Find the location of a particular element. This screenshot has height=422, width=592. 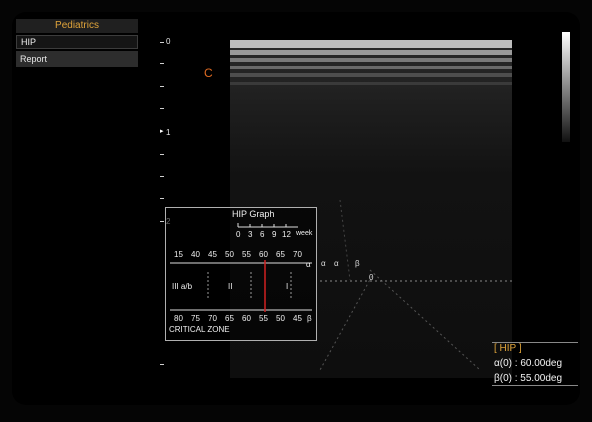

beta-symbol: β is located at coordinates (309, 318).